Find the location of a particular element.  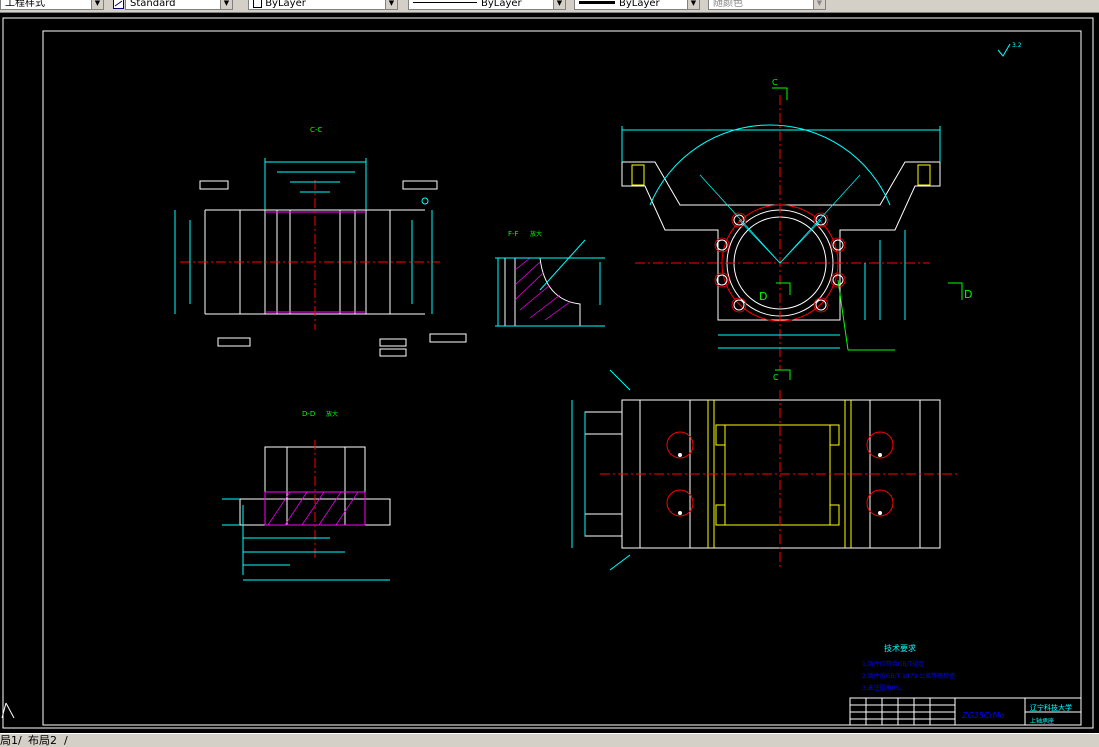

dimension-style-dropdown: Standard ▼ is located at coordinates (179, 5).